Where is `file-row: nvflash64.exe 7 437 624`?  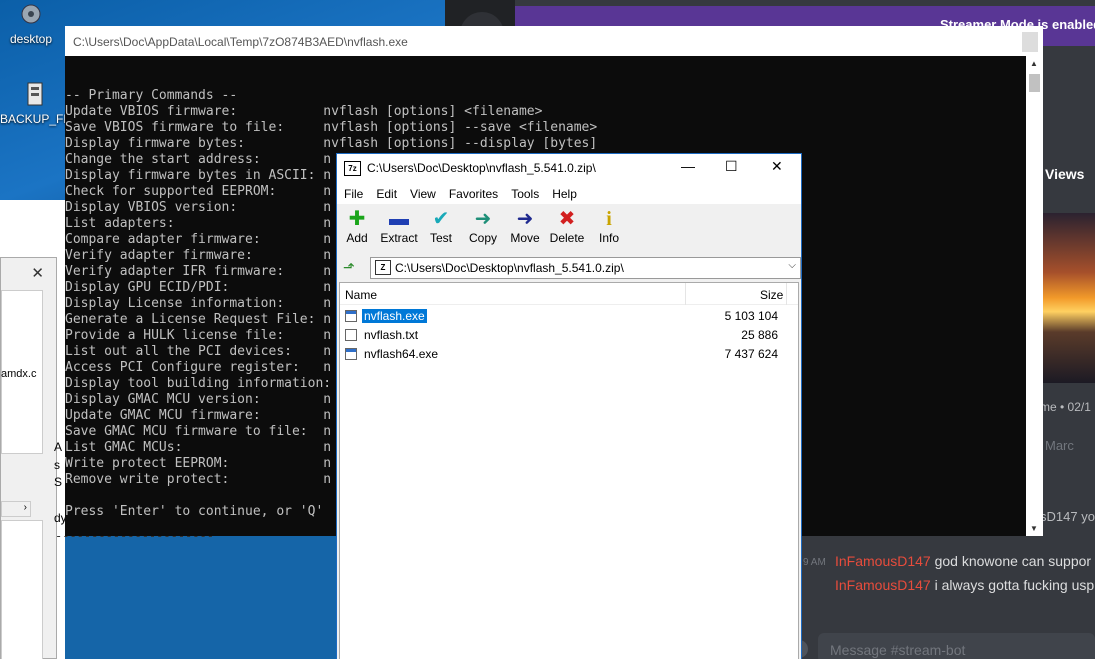 file-row: nvflash64.exe 7 437 624 is located at coordinates (569, 354).